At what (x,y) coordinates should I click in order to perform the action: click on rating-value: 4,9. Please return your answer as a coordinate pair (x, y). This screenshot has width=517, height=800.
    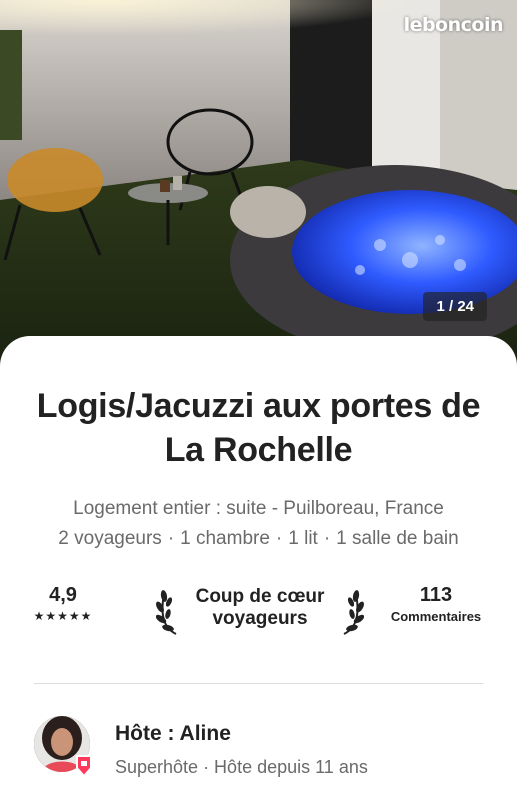
    Looking at the image, I should click on (63, 595).